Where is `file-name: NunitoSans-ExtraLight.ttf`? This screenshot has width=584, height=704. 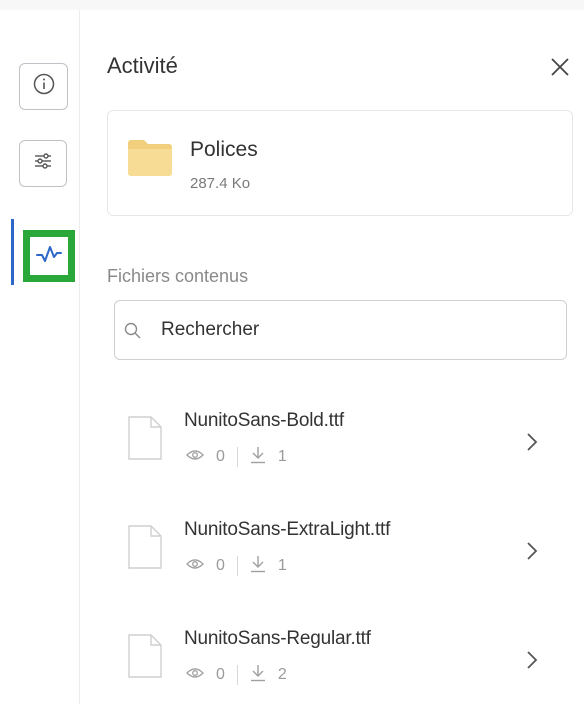
file-name: NunitoSans-ExtraLight.ttf is located at coordinates (287, 529).